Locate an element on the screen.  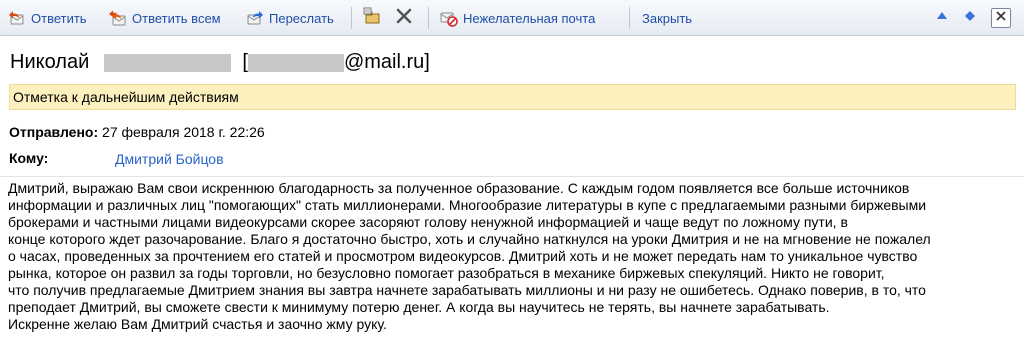
sent-value: 27 февраля 2018 г. 22:26 is located at coordinates (183, 132).